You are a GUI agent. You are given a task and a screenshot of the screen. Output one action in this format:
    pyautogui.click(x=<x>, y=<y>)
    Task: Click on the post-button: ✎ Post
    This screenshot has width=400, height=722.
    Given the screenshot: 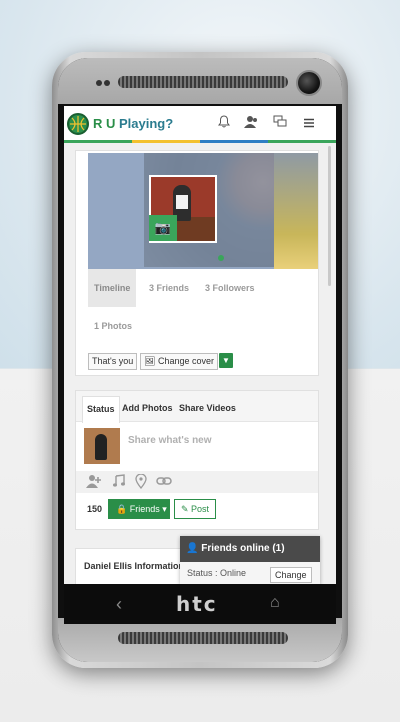 What is the action you would take?
    pyautogui.click(x=195, y=509)
    